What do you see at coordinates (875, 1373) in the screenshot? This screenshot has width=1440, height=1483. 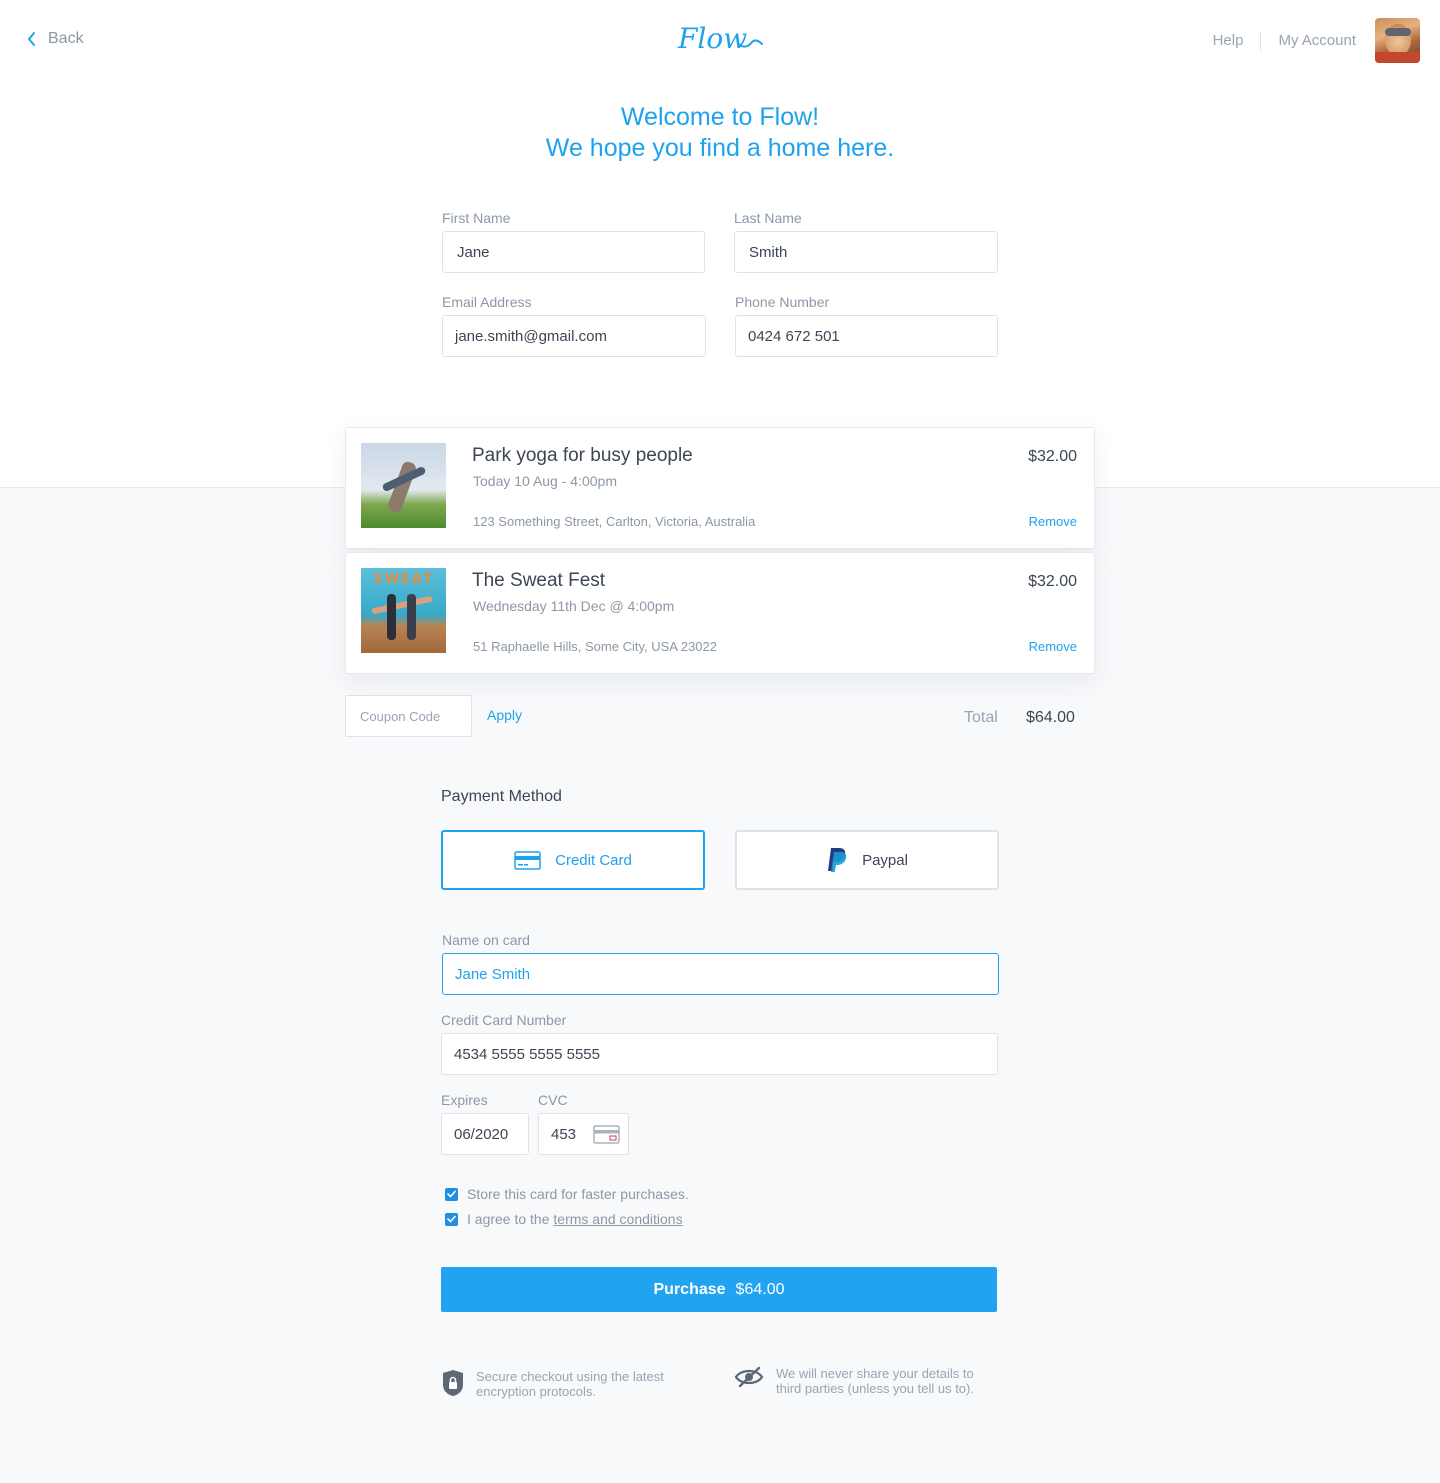 I see `privacy-line-1: We will never share your details to` at bounding box center [875, 1373].